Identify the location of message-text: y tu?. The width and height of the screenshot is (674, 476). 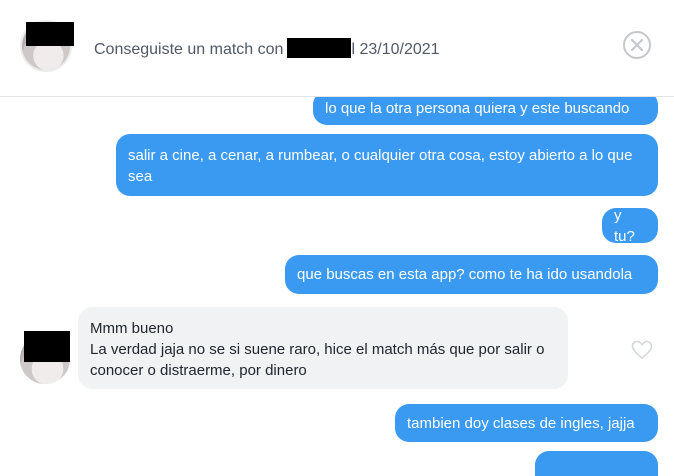
(624, 225).